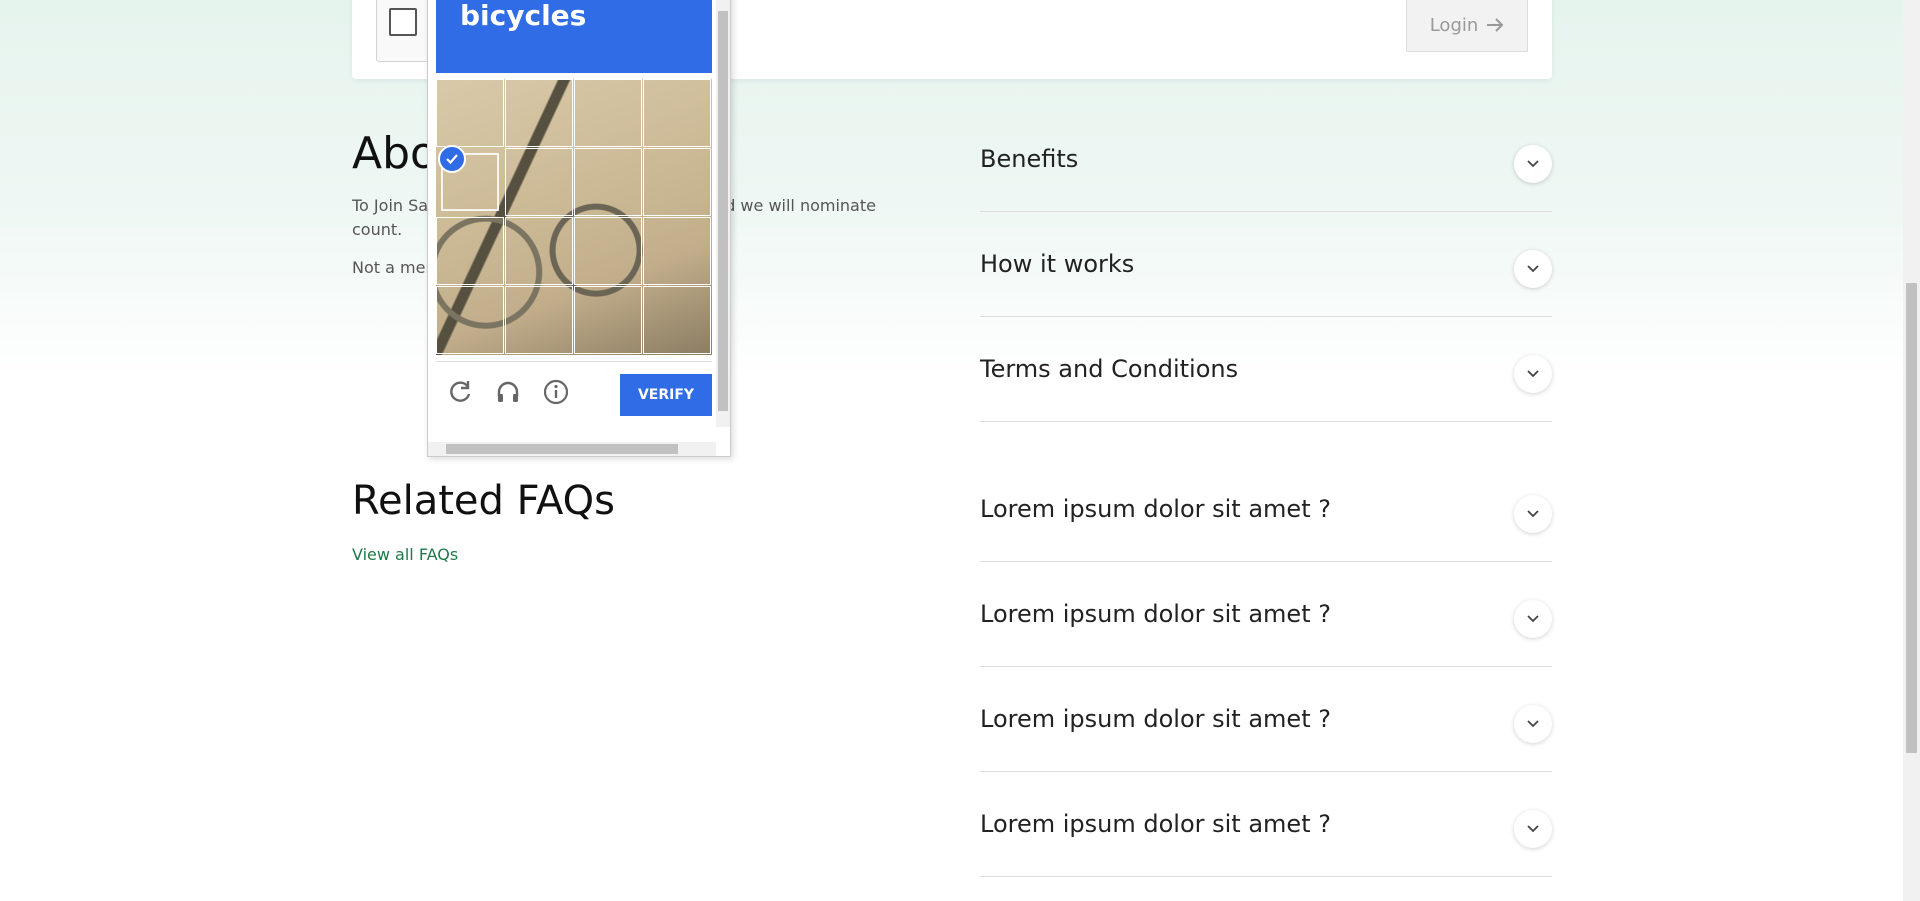 Image resolution: width=1920 pixels, height=901 pixels. I want to click on accordion-item-how-it-works: How it works, so click(1266, 264).